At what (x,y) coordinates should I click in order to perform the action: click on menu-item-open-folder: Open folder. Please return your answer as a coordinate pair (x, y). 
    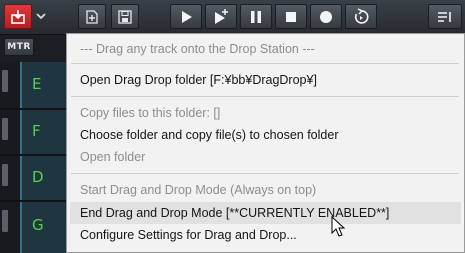
    Looking at the image, I should click on (112, 157).